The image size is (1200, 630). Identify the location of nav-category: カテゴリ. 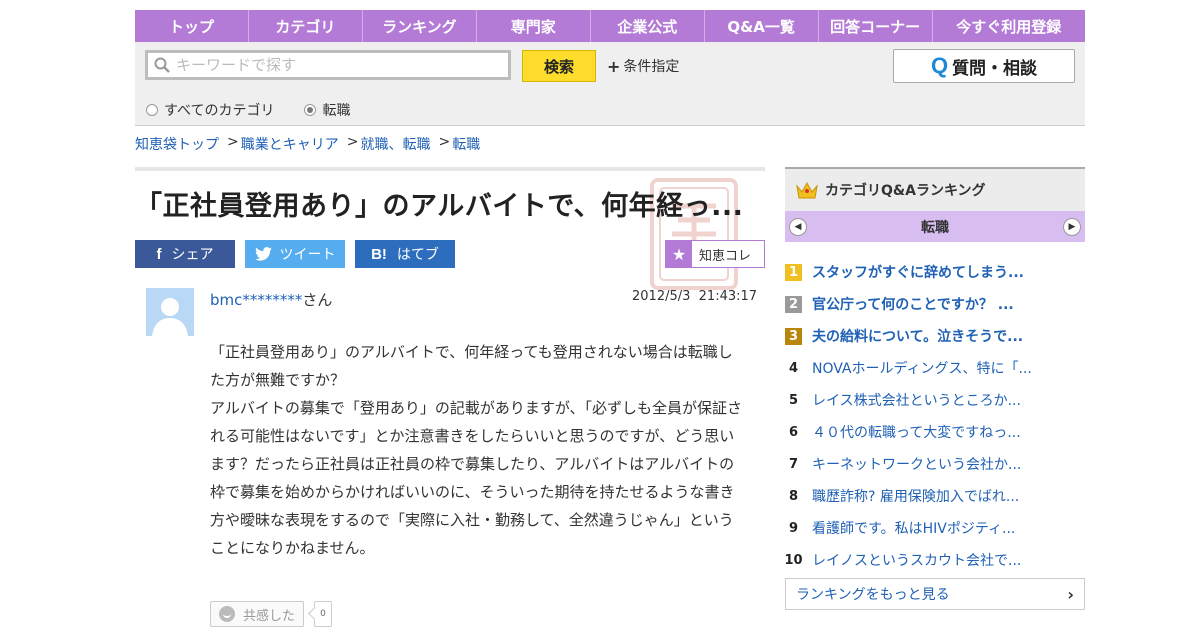
(306, 26).